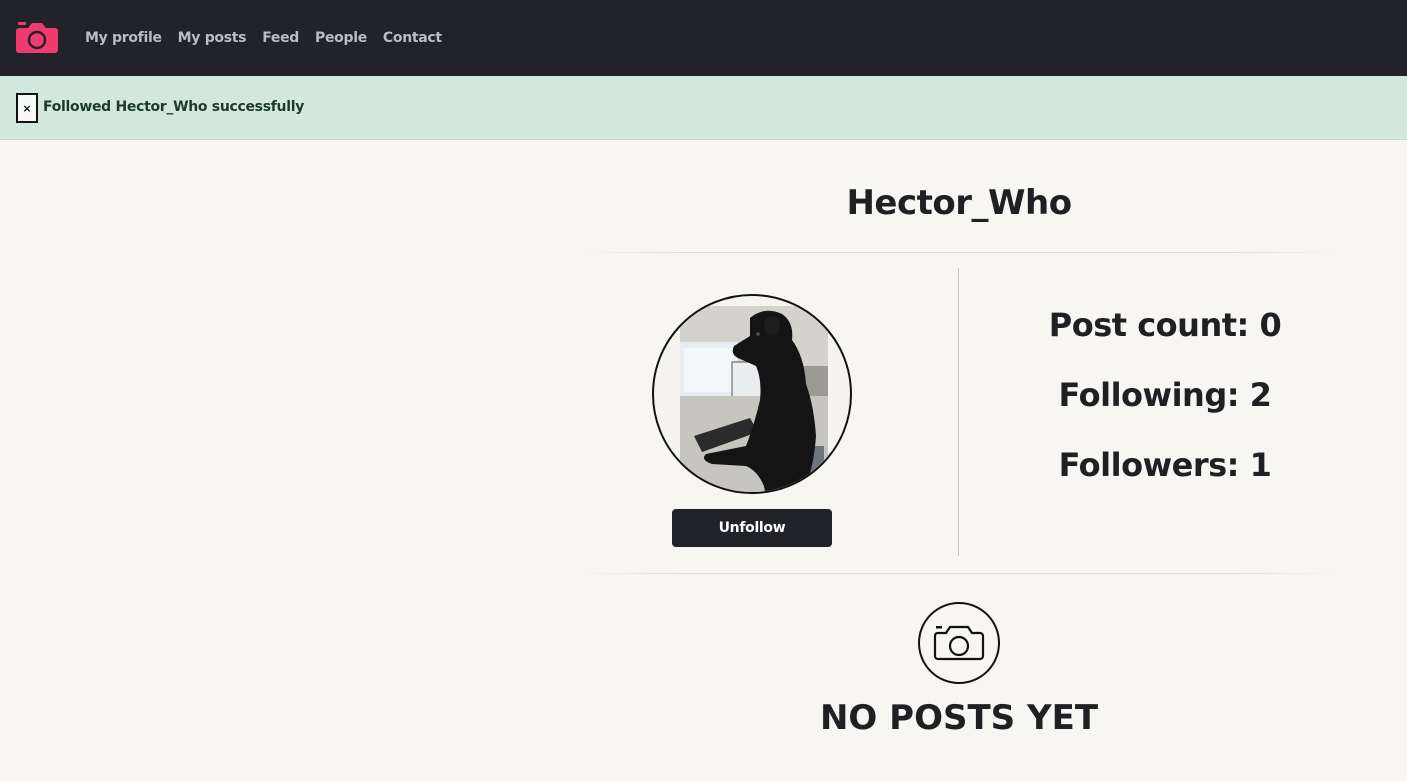  I want to click on nav-links: My profile My posts Feed People Contact, so click(271, 38).